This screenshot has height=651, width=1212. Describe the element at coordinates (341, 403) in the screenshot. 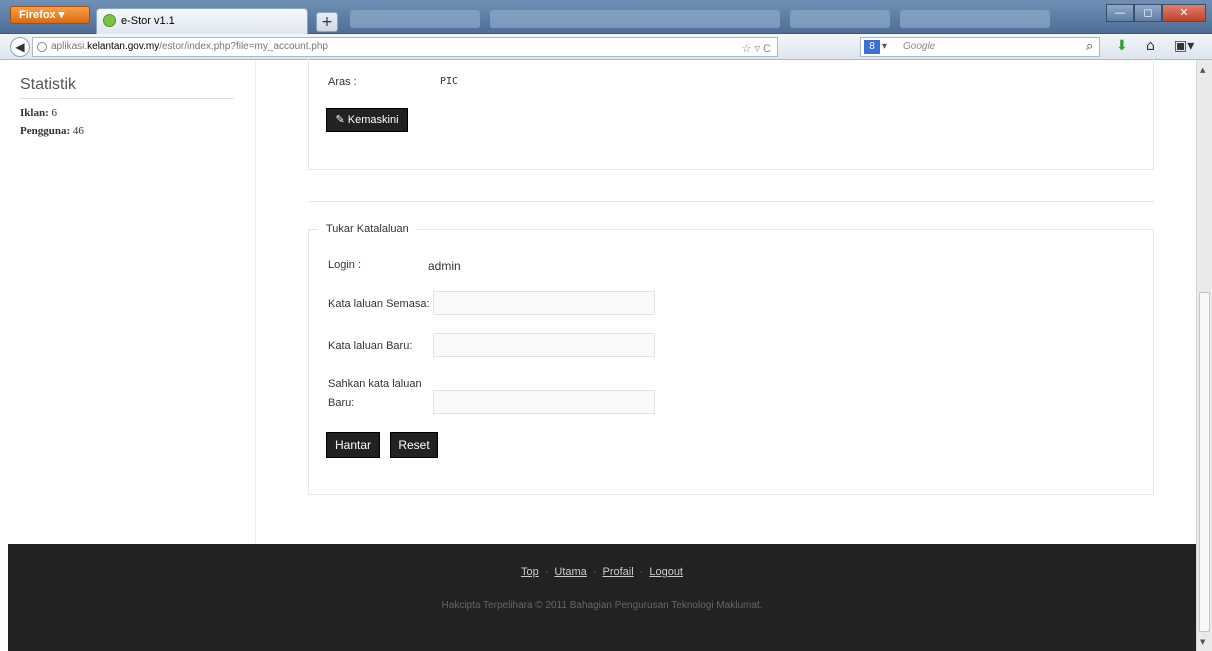

I see `confirm-password-label-line2: Baru:` at that location.